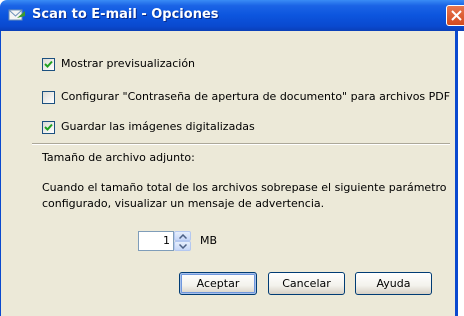  I want to click on show-preview-label: Mostrar previsualización, so click(128, 63).